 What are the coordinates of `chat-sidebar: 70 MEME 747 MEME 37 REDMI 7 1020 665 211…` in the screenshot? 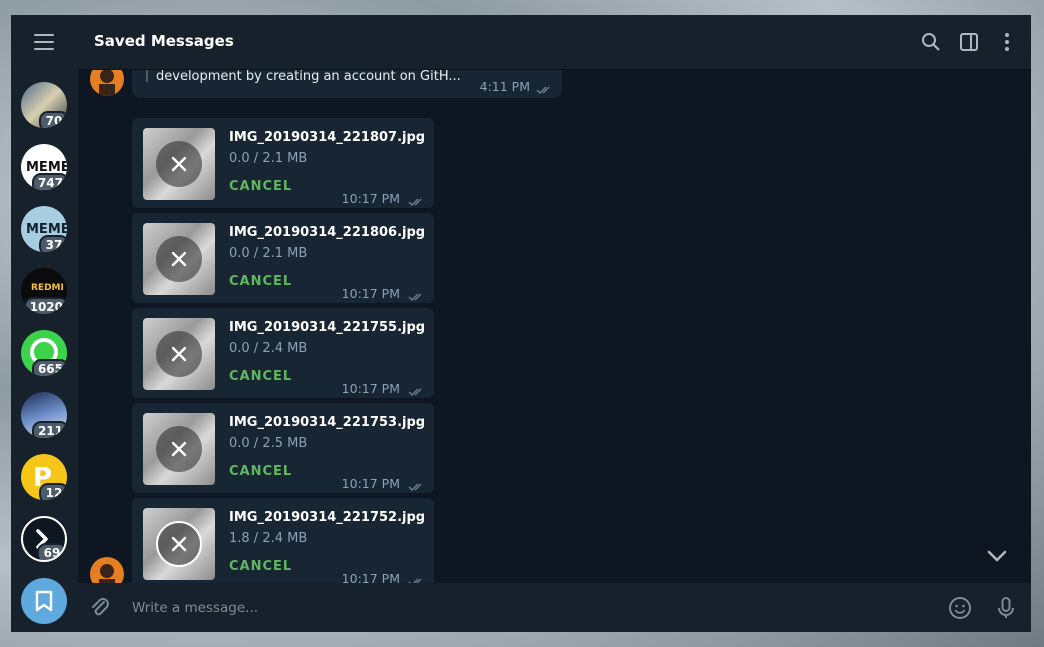 It's located at (44, 323).